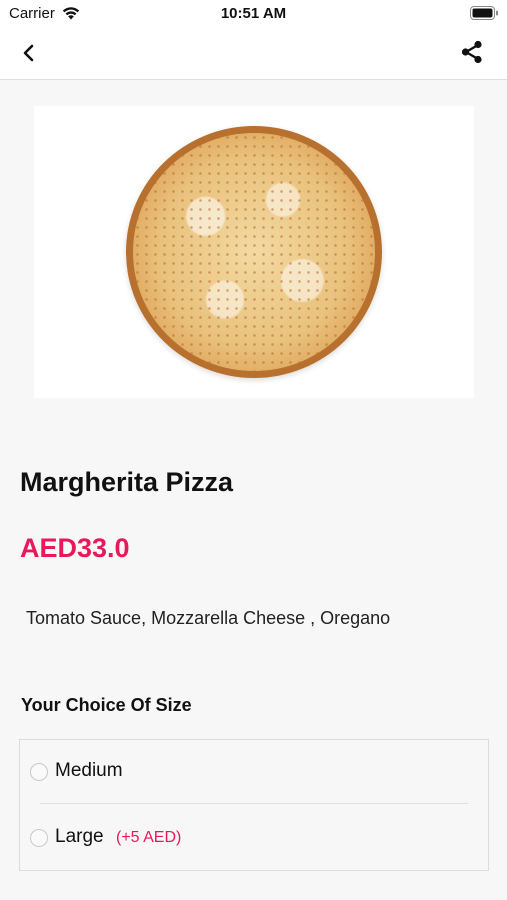  What do you see at coordinates (39, 772) in the screenshot?
I see `radio-button-medium` at bounding box center [39, 772].